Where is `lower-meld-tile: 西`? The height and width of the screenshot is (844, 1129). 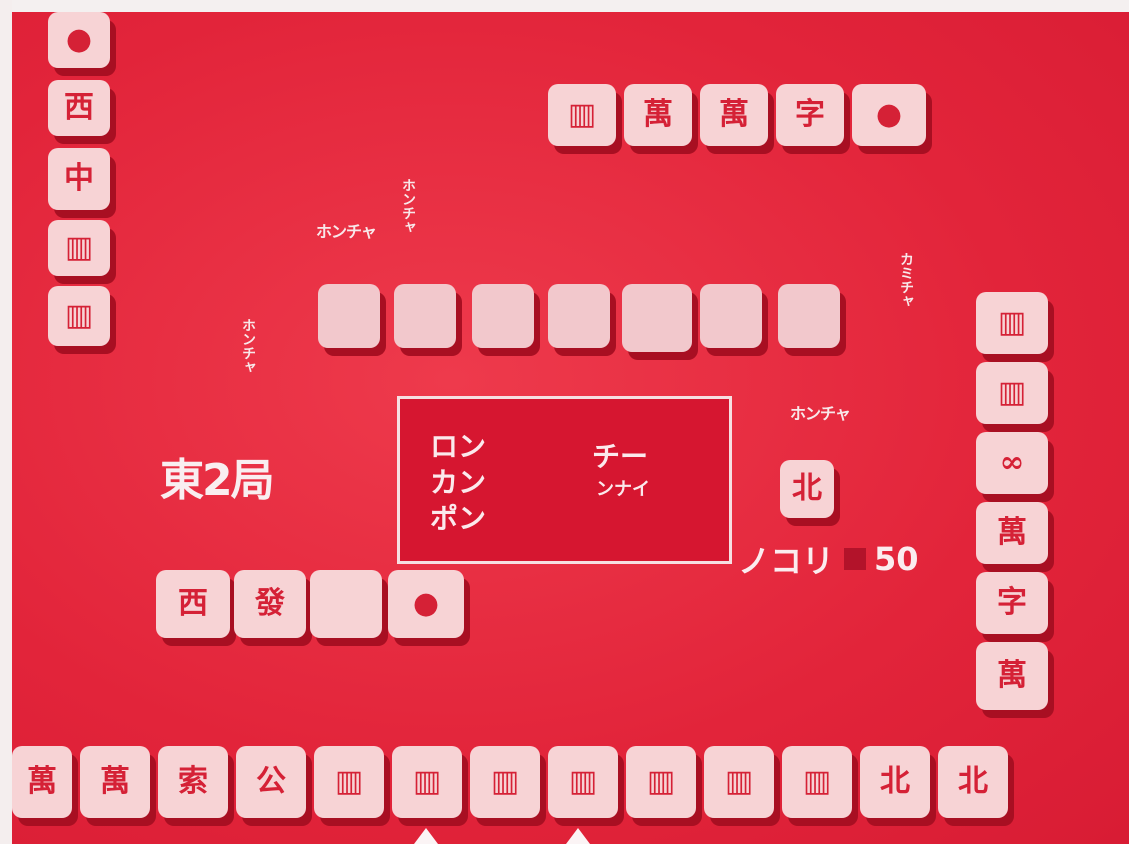
lower-meld-tile: 西 is located at coordinates (193, 604).